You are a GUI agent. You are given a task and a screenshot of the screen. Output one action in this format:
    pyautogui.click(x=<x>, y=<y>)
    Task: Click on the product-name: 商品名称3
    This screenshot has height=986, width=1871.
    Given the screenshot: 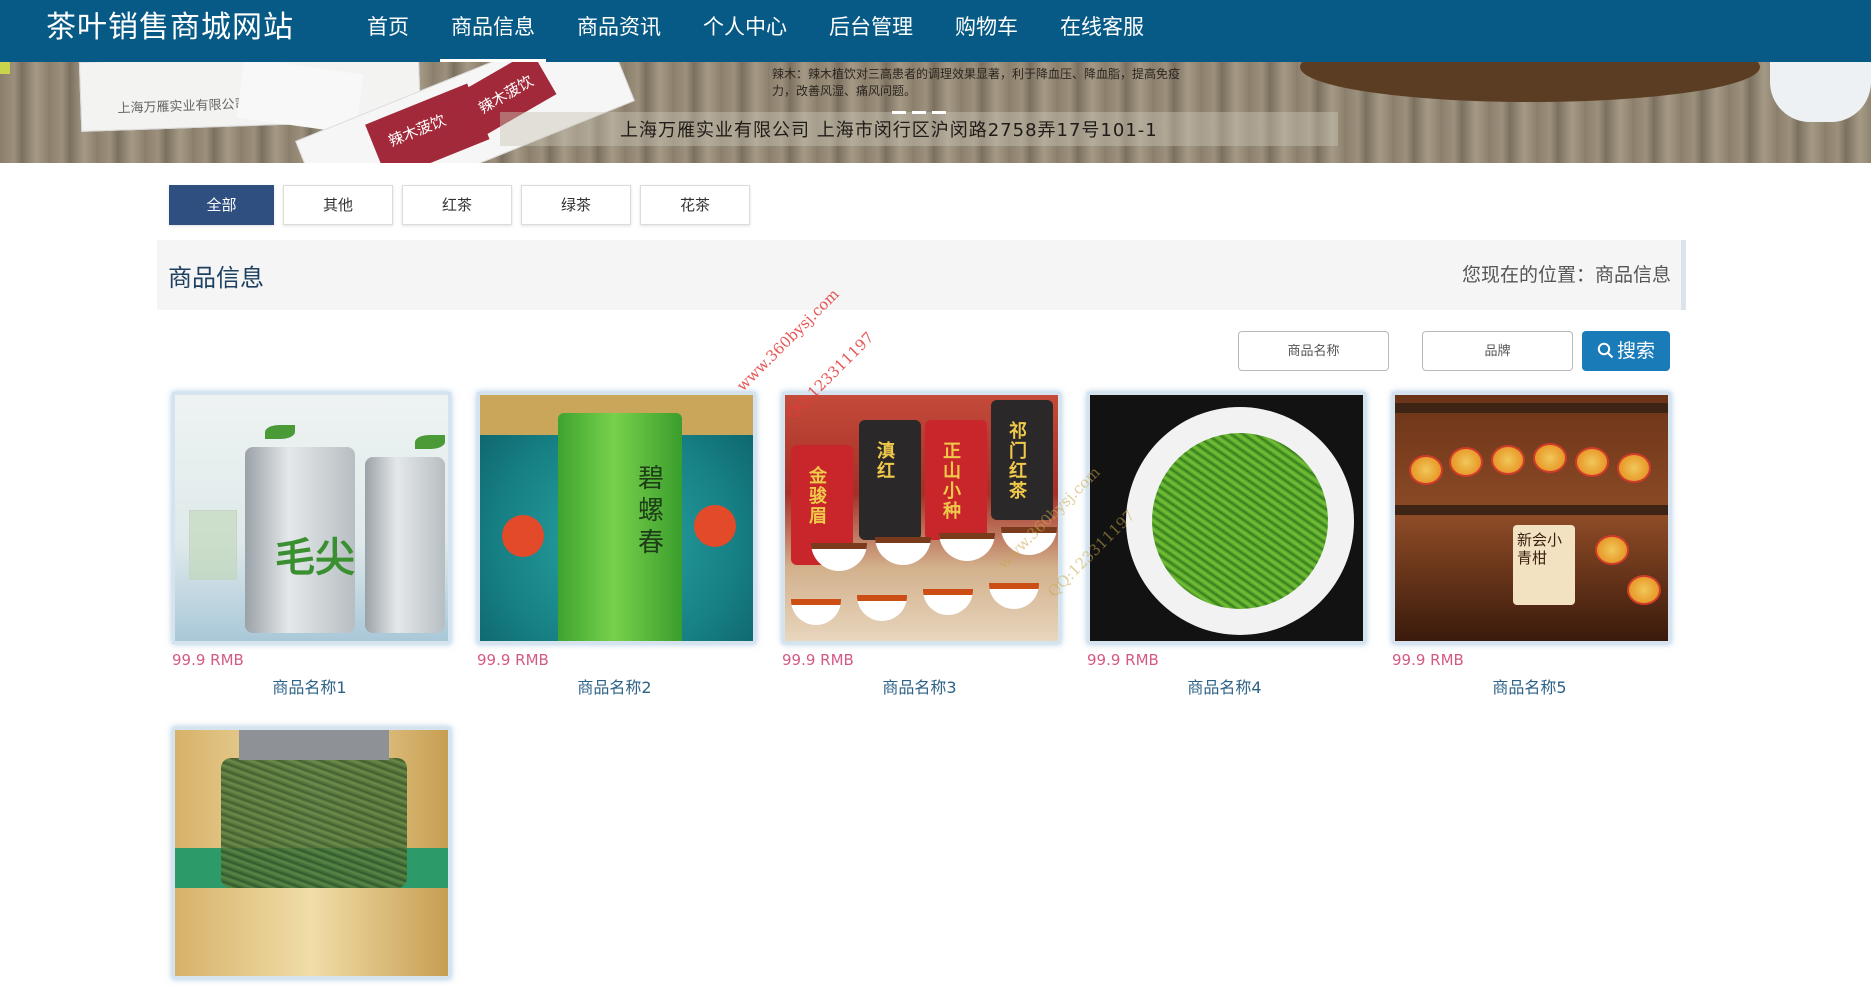 What is the action you would take?
    pyautogui.click(x=919, y=686)
    